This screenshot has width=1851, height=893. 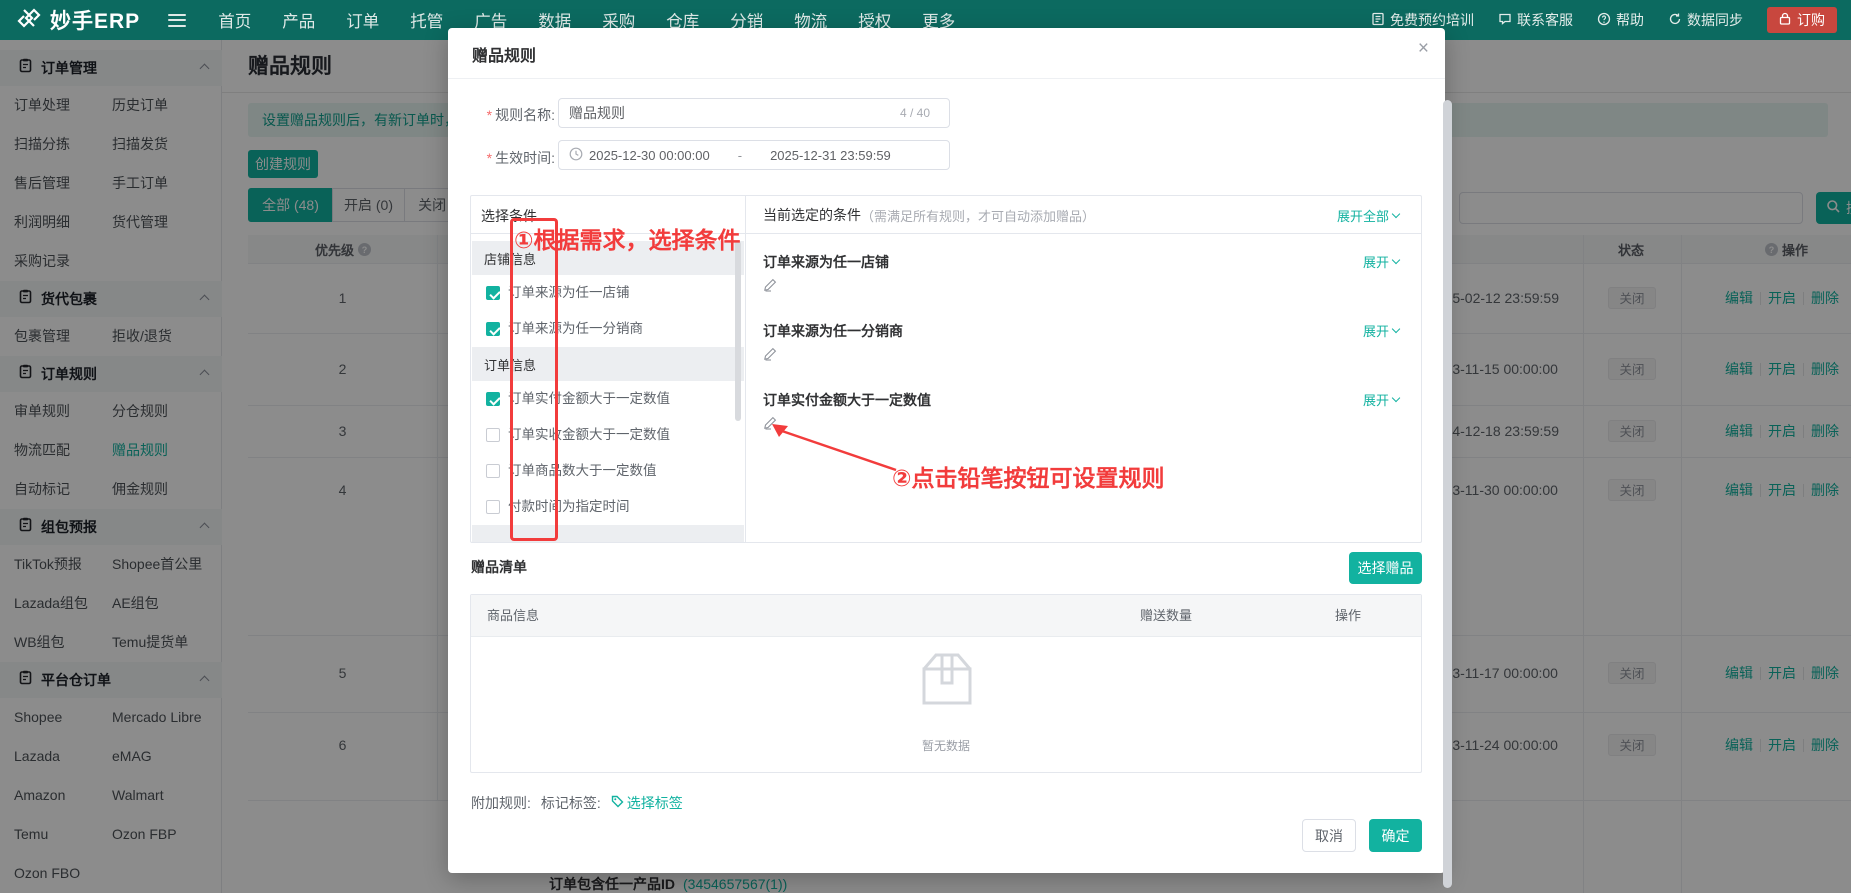 I want to click on empty-text: 暂无数据, so click(x=945, y=746).